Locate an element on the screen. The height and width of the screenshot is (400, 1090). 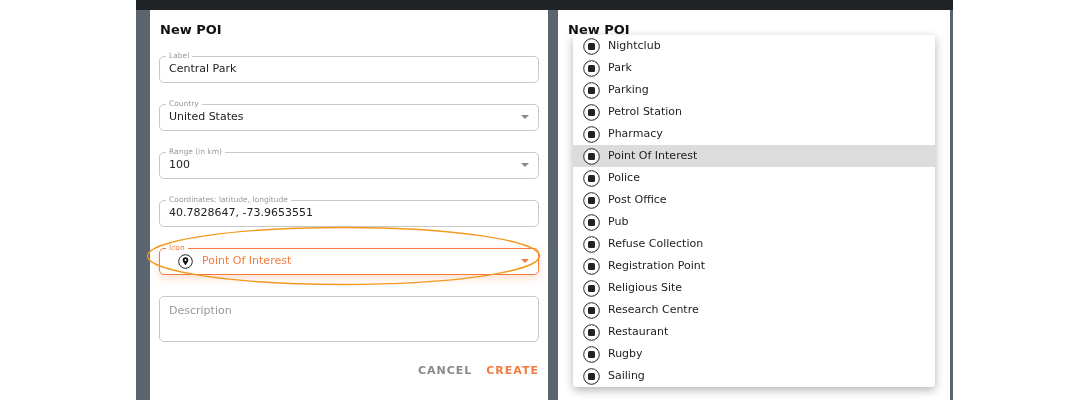
item-label: Nightclub is located at coordinates (634, 45).